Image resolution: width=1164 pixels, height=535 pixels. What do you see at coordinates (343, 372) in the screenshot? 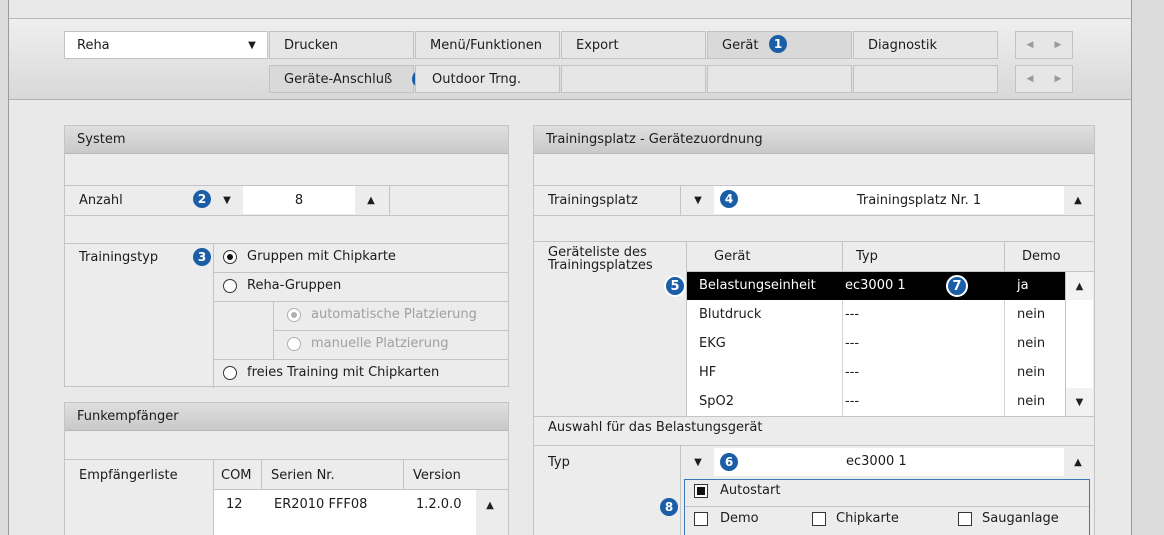
I see `radio-freies-training-label: freies Training mit Chipkarten` at bounding box center [343, 372].